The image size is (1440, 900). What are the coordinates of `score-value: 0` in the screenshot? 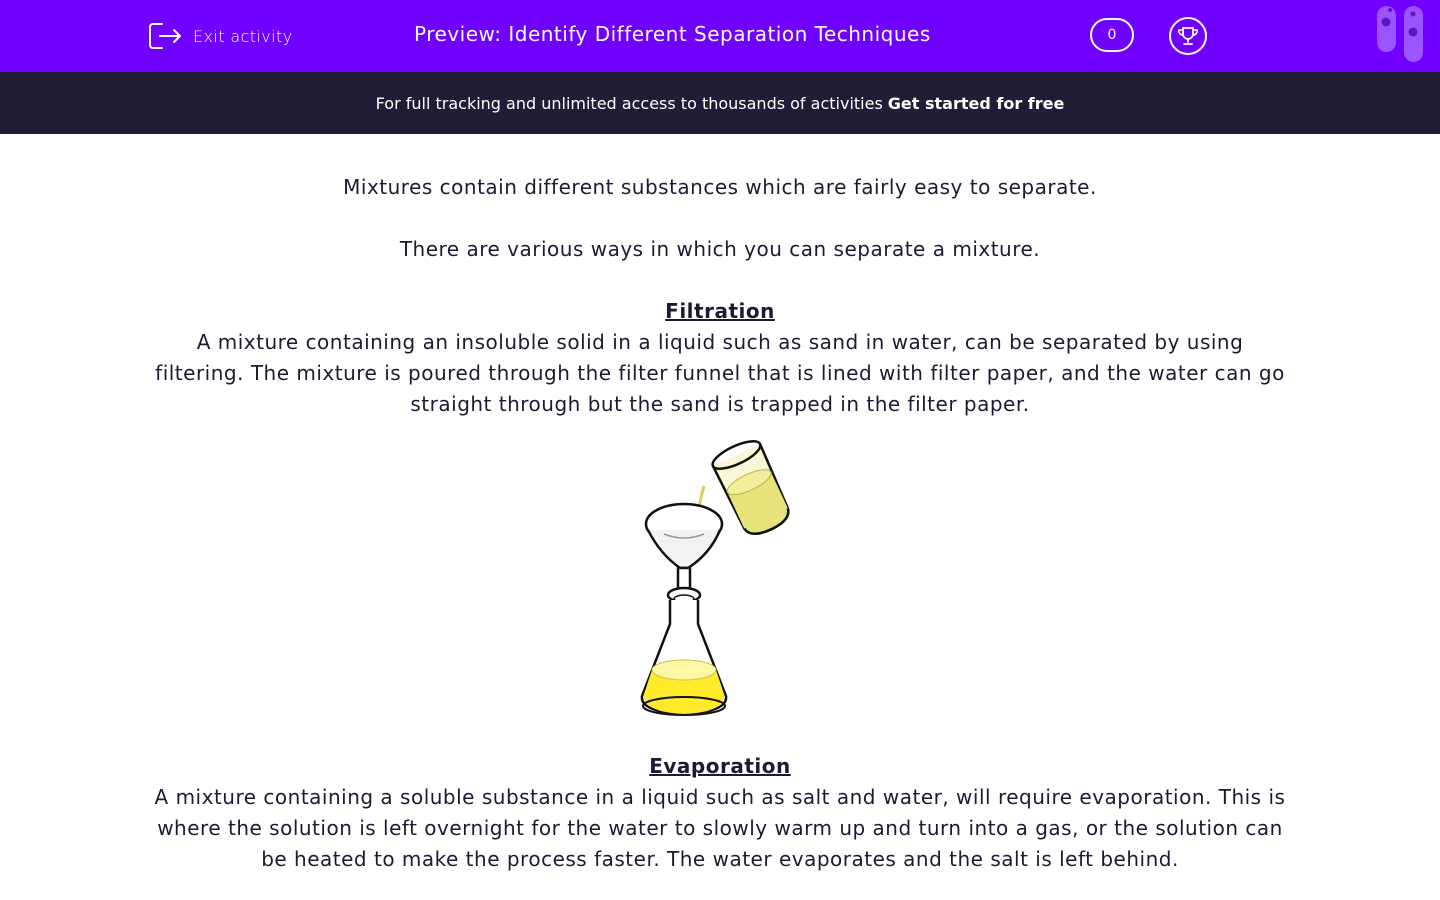 It's located at (1112, 35).